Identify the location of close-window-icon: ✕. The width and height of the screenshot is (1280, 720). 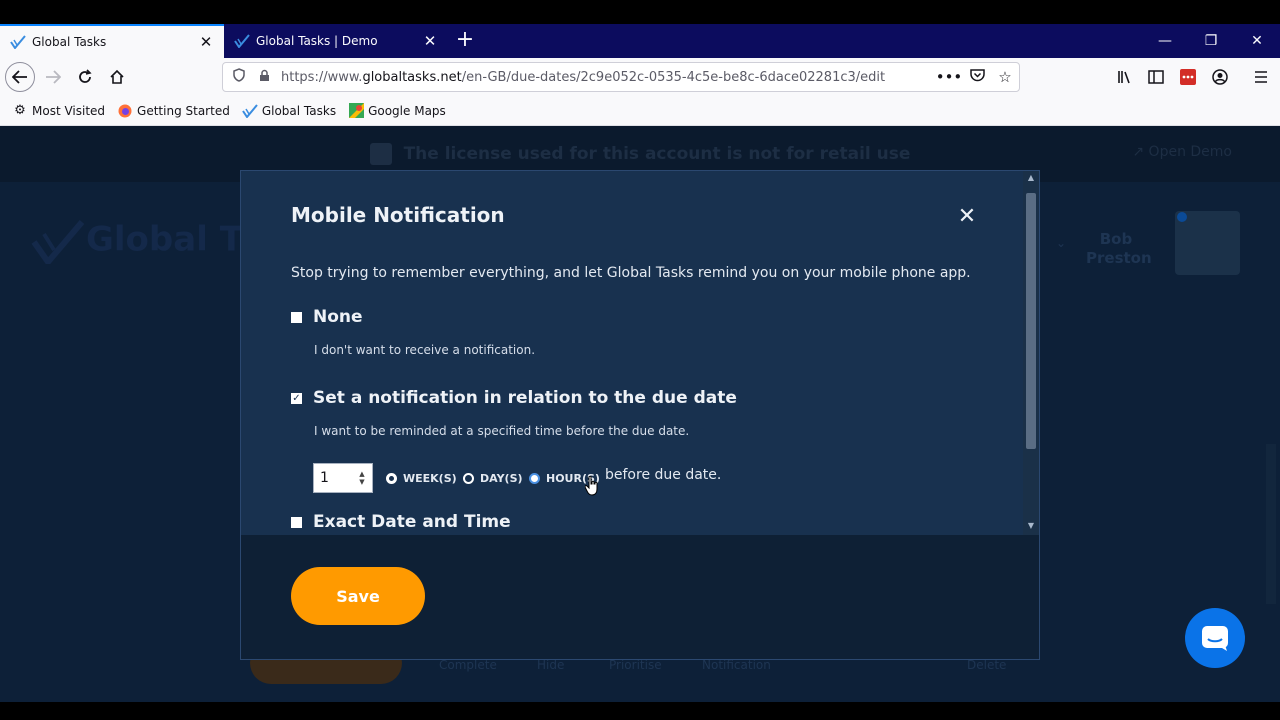
(1257, 41).